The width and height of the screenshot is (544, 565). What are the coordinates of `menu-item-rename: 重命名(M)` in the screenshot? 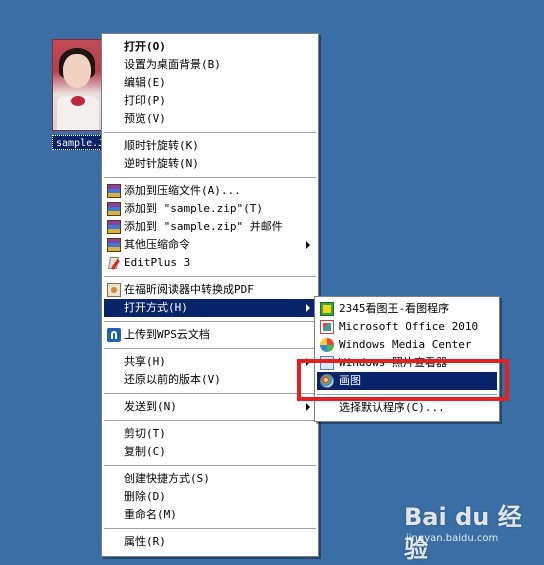 It's located at (210, 515).